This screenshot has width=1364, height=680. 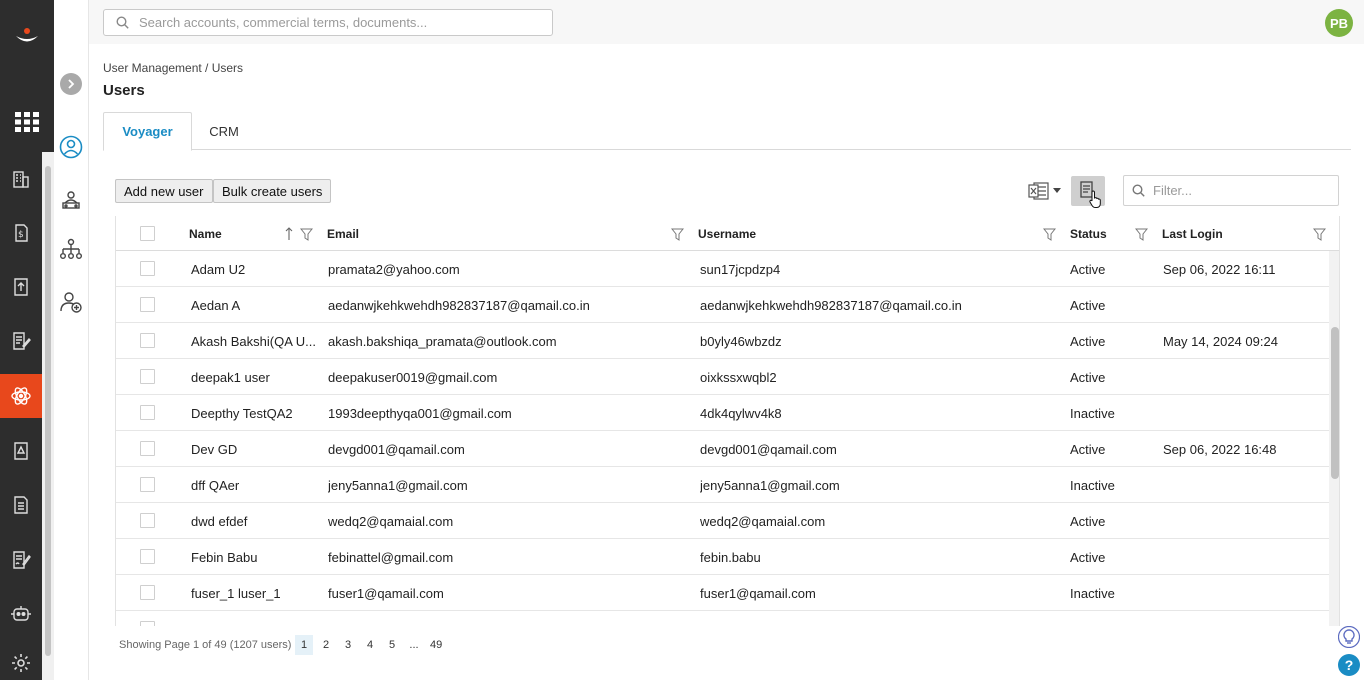 I want to click on cell-name: Deepthy TestQA2, so click(x=242, y=413).